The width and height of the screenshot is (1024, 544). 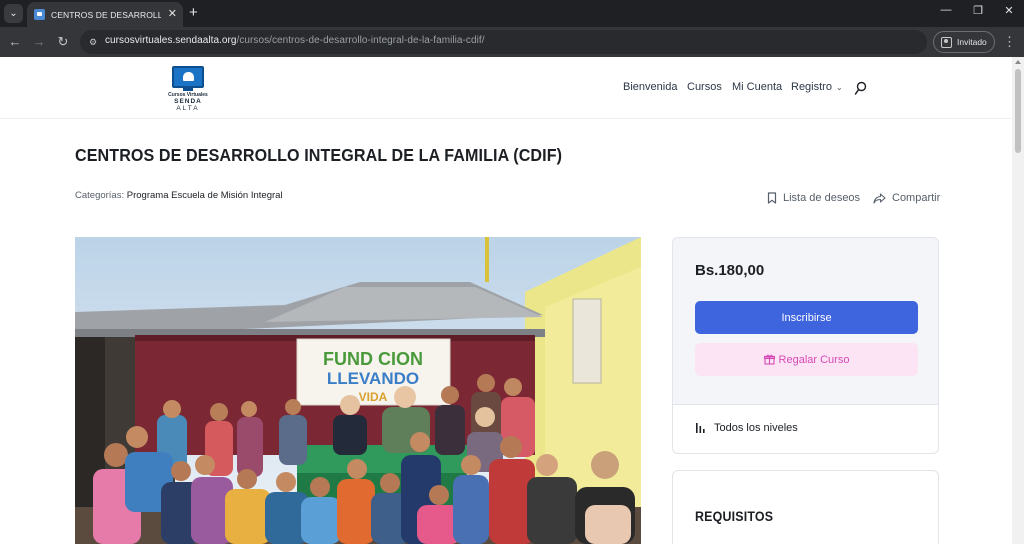 What do you see at coordinates (734, 516) in the screenshot?
I see `requirements-title: REQUISITOS` at bounding box center [734, 516].